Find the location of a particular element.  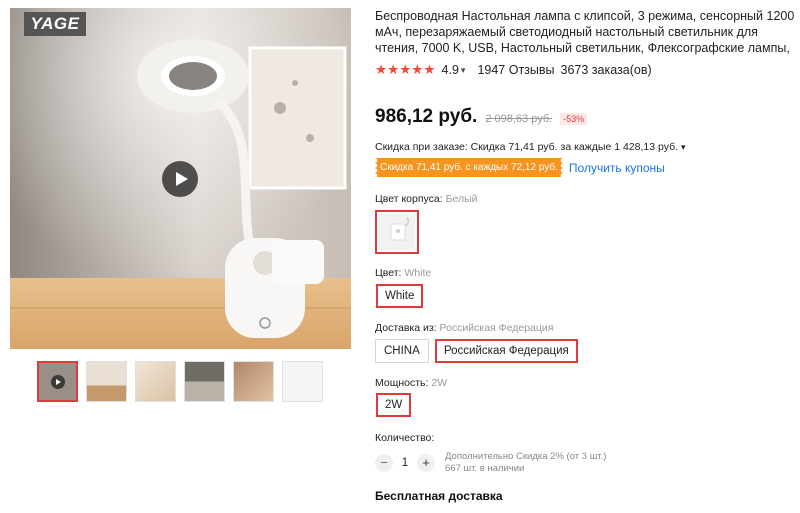

color-value: White is located at coordinates (418, 273).